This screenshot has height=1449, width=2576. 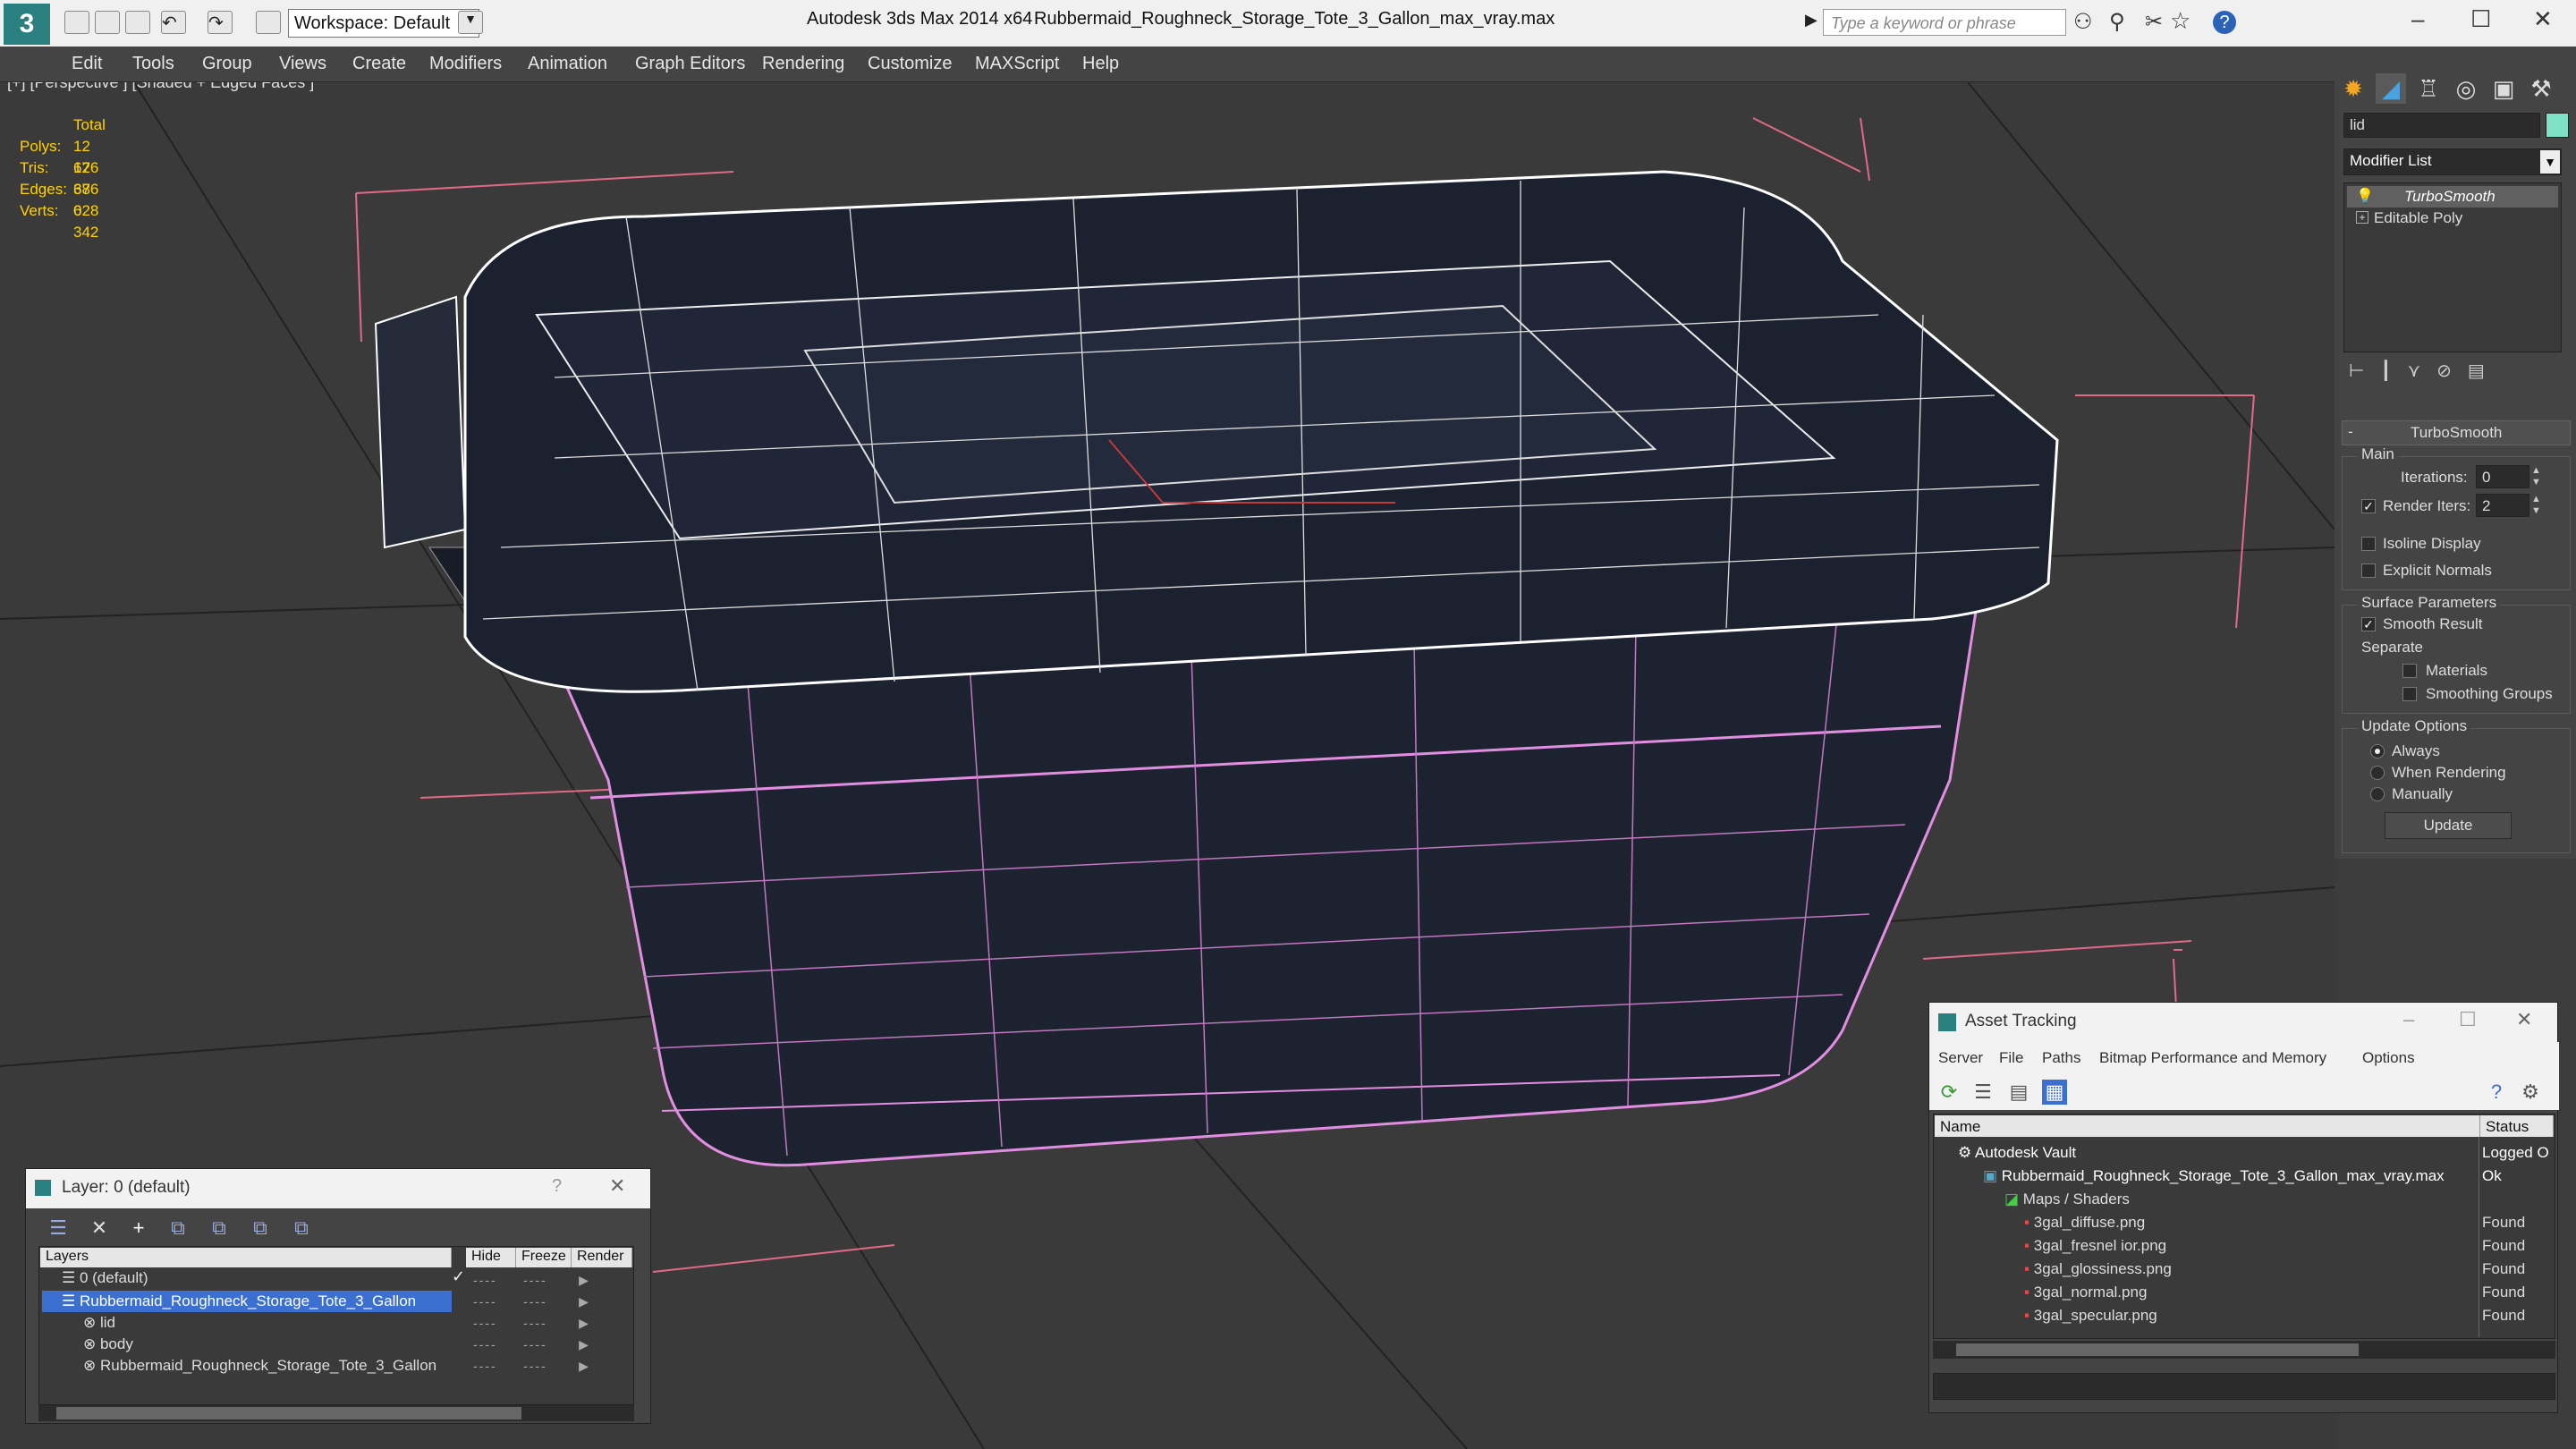 What do you see at coordinates (2017, 1153) in the screenshot?
I see `table-row: ⚙ Autodesk Vault` at bounding box center [2017, 1153].